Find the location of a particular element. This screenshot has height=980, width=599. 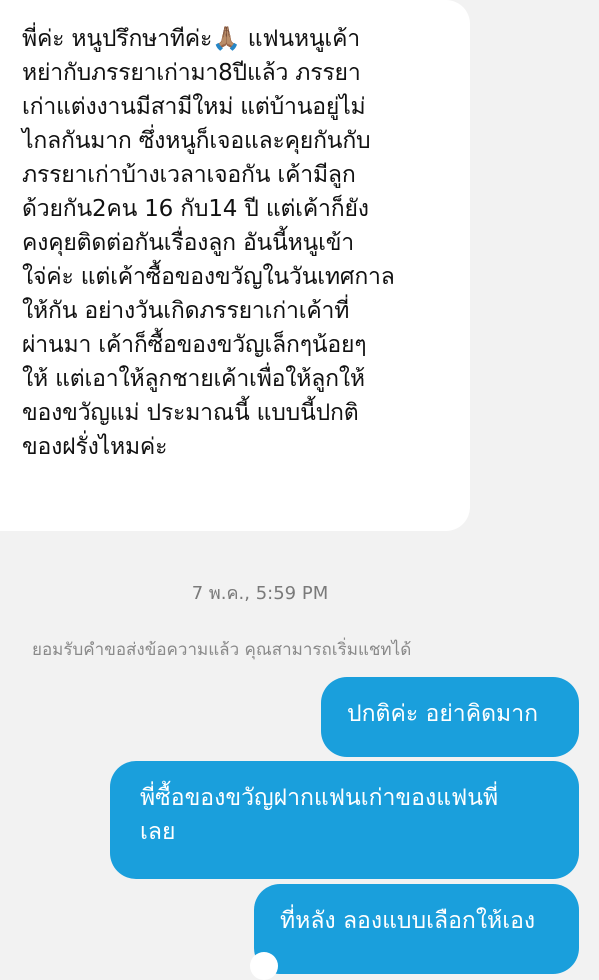

outgoing-message-bubble: พี่ซื้อของขวัญฝากแฟนเก่าของแฟนพี่ เลย is located at coordinates (344, 820).